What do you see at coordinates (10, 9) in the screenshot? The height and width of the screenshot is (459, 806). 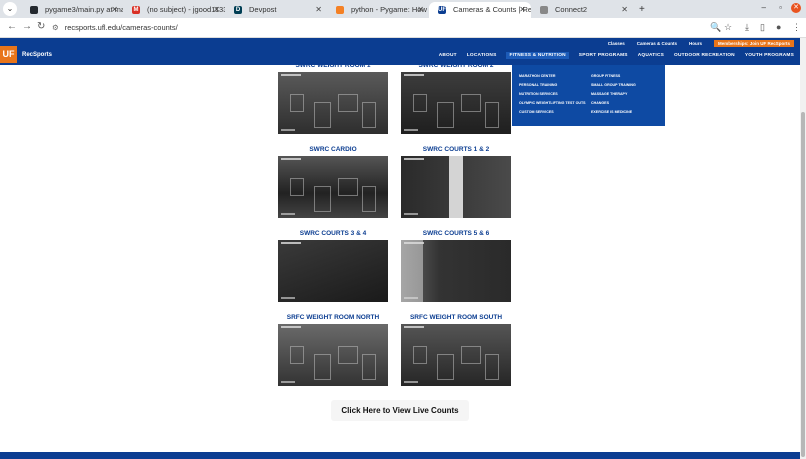 I see `tab-search-icon: ⌄` at bounding box center [10, 9].